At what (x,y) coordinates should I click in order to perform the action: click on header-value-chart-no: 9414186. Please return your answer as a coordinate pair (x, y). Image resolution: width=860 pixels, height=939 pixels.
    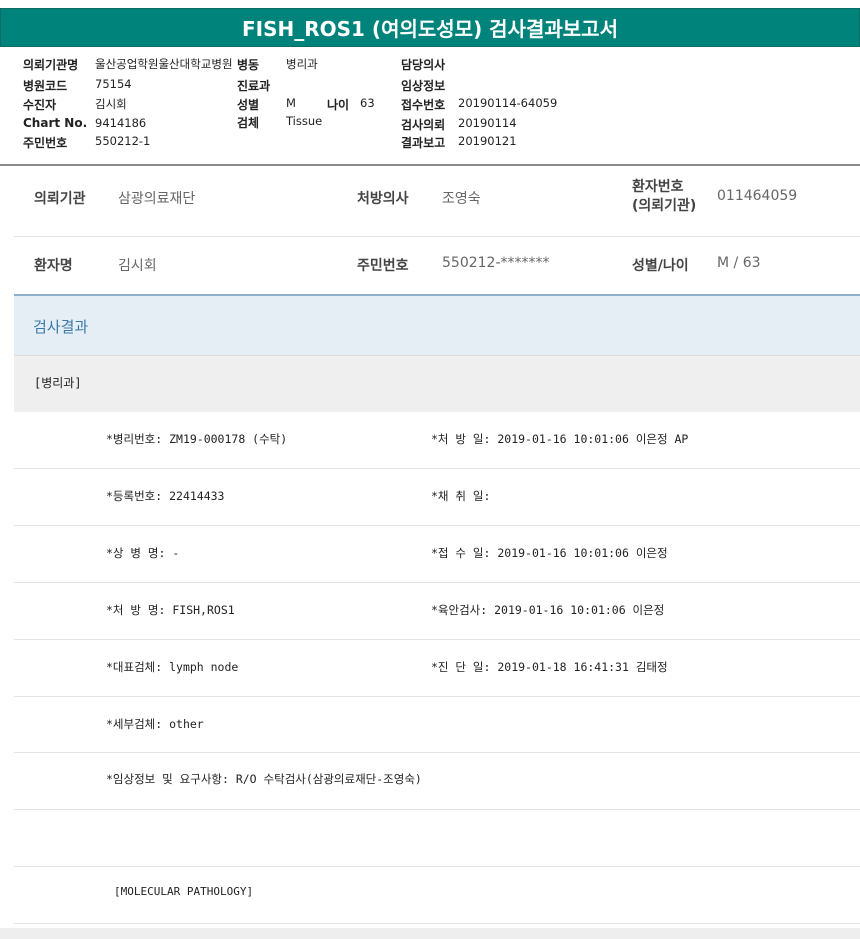
    Looking at the image, I should click on (121, 123).